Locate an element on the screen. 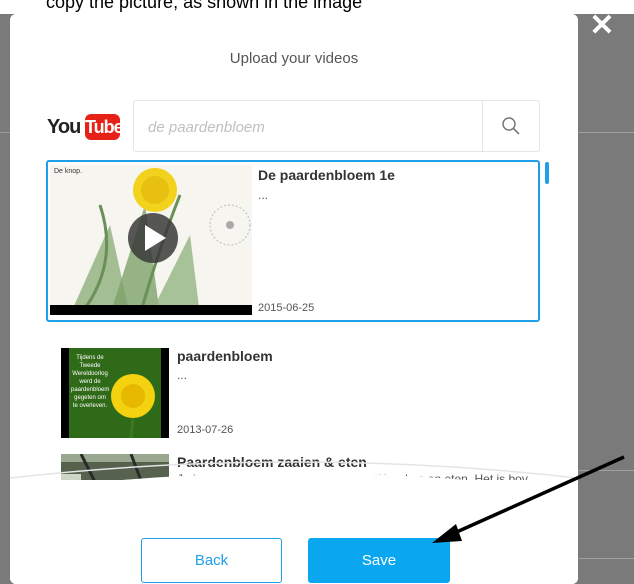  video-date: 2013-07-26 is located at coordinates (205, 430).